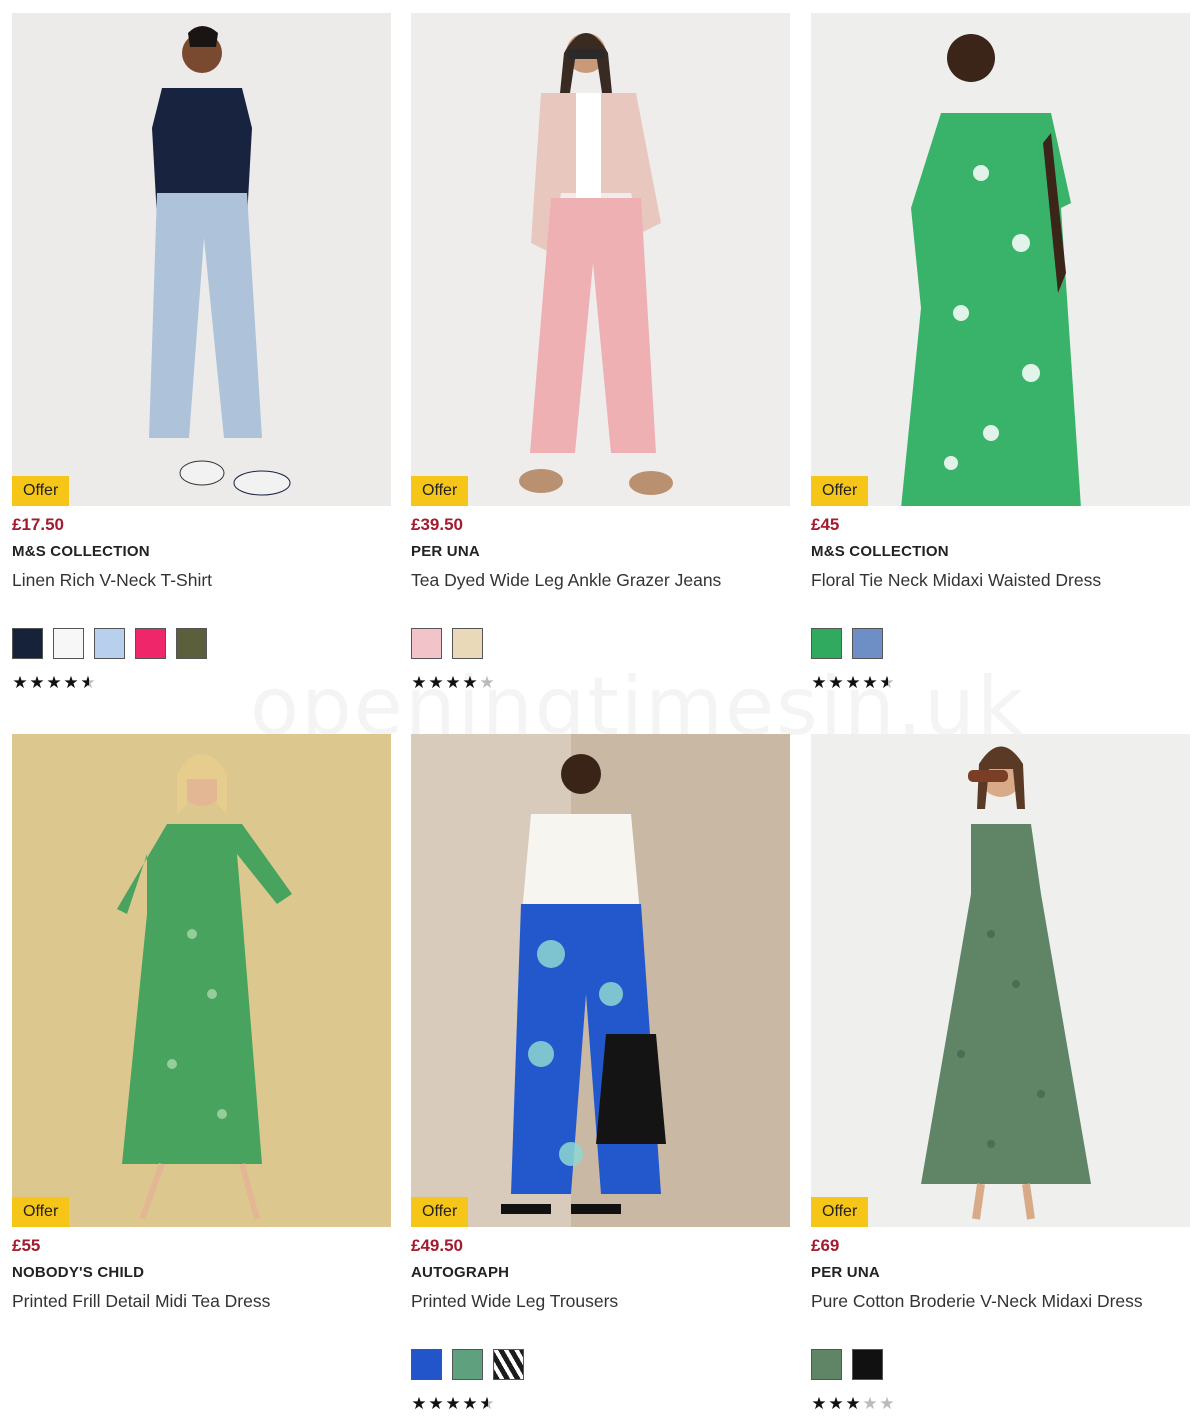  What do you see at coordinates (600, 1303) in the screenshot?
I see `product-name: Printed Wide Leg Trousers` at bounding box center [600, 1303].